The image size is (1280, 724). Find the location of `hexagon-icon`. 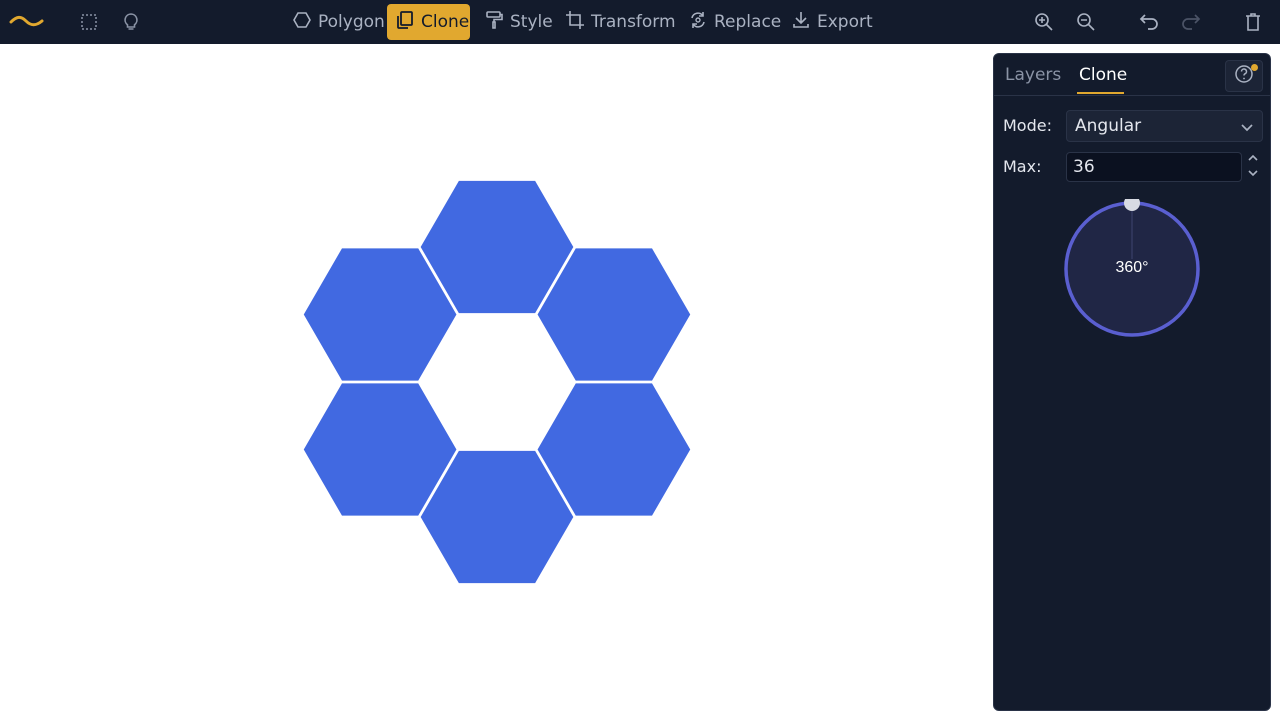

hexagon-icon is located at coordinates (302, 22).